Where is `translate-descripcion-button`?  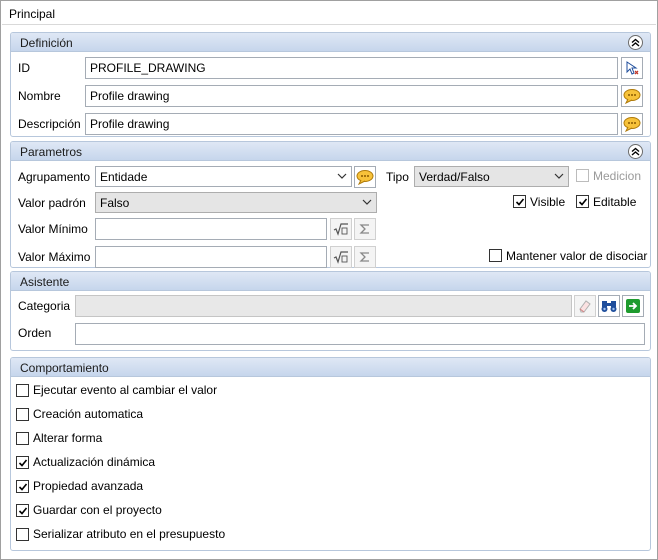 translate-descripcion-button is located at coordinates (632, 124).